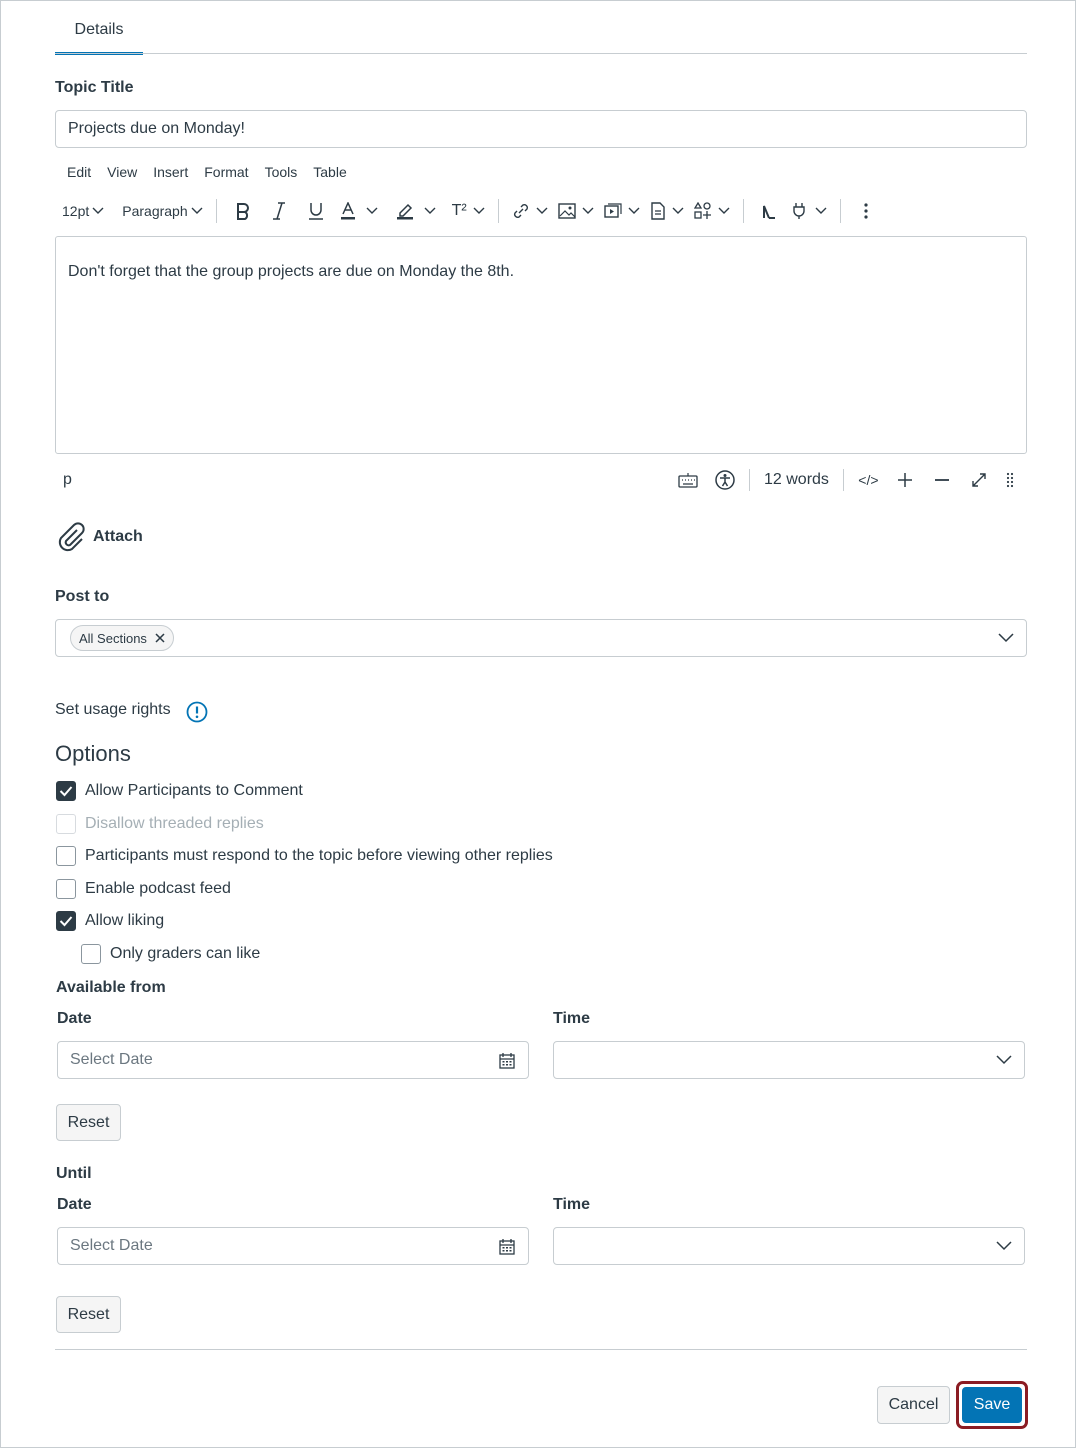 This screenshot has width=1076, height=1448. What do you see at coordinates (281, 172) in the screenshot?
I see `menu-tools: Tools` at bounding box center [281, 172].